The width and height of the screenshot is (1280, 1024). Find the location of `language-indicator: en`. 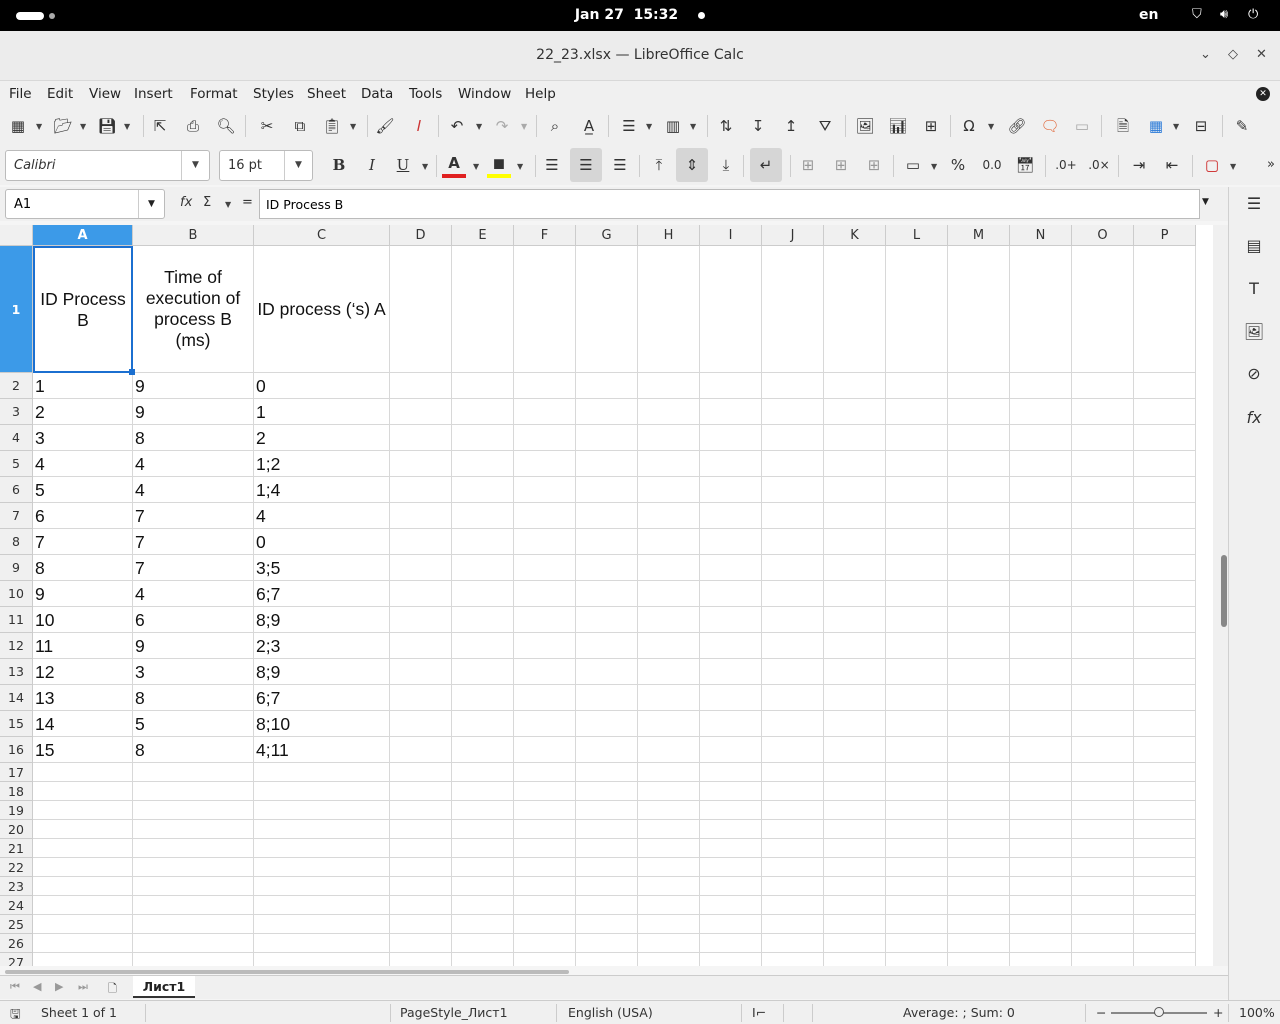

language-indicator: en is located at coordinates (1148, 15).